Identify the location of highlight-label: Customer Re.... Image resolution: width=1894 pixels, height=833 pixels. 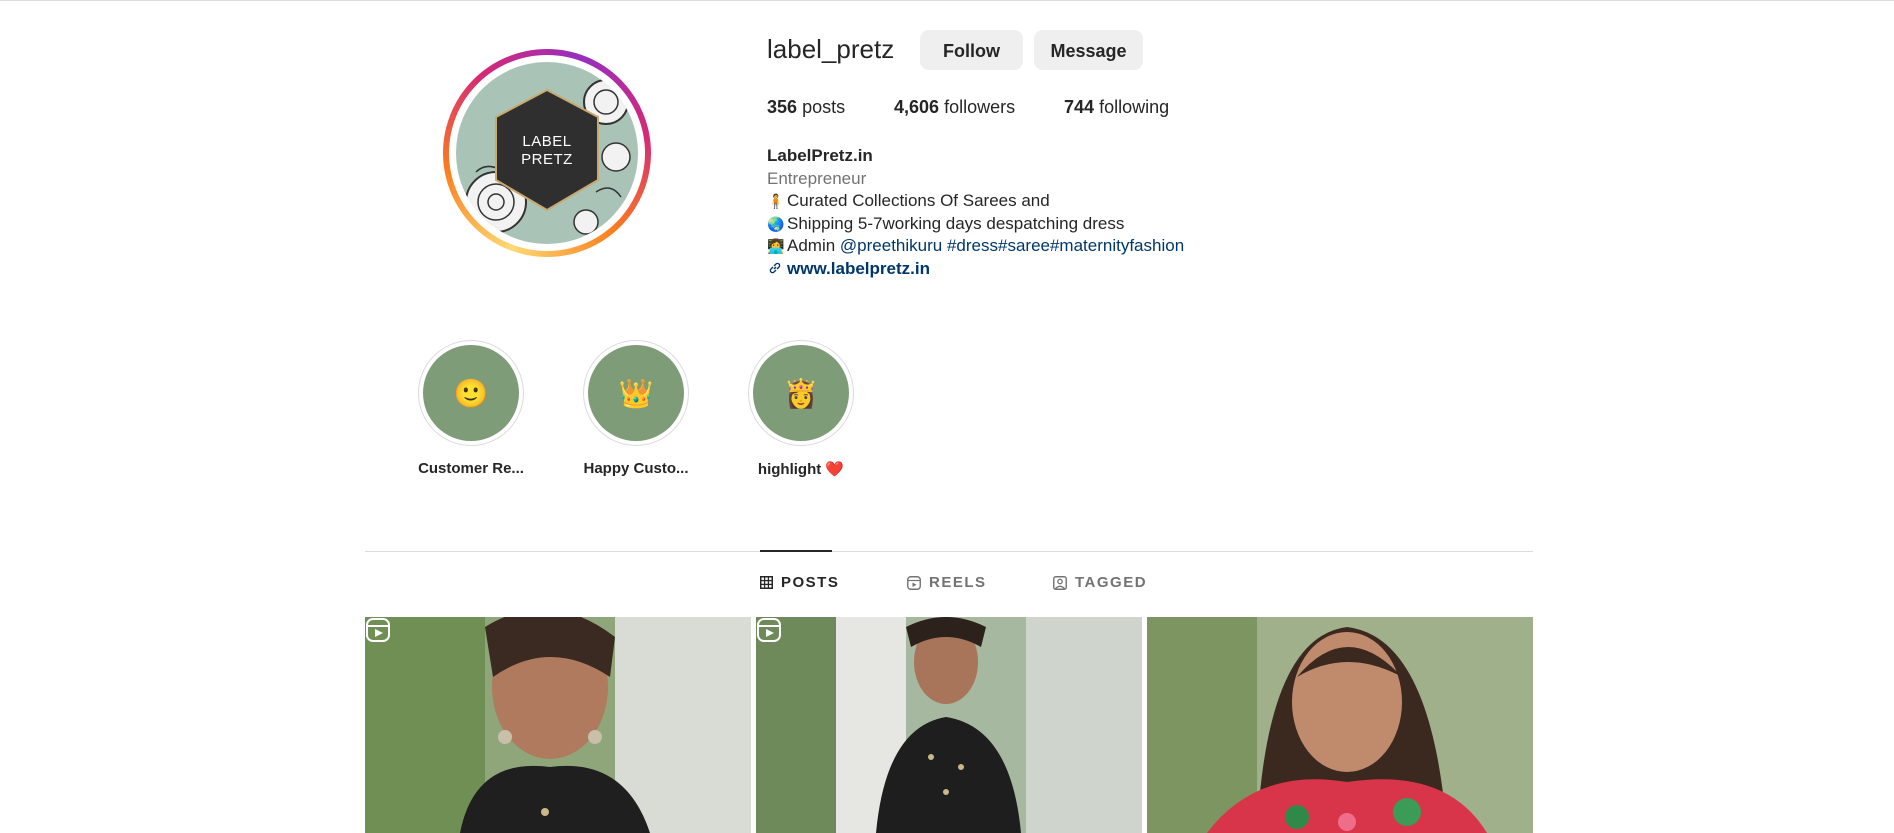
(471, 468).